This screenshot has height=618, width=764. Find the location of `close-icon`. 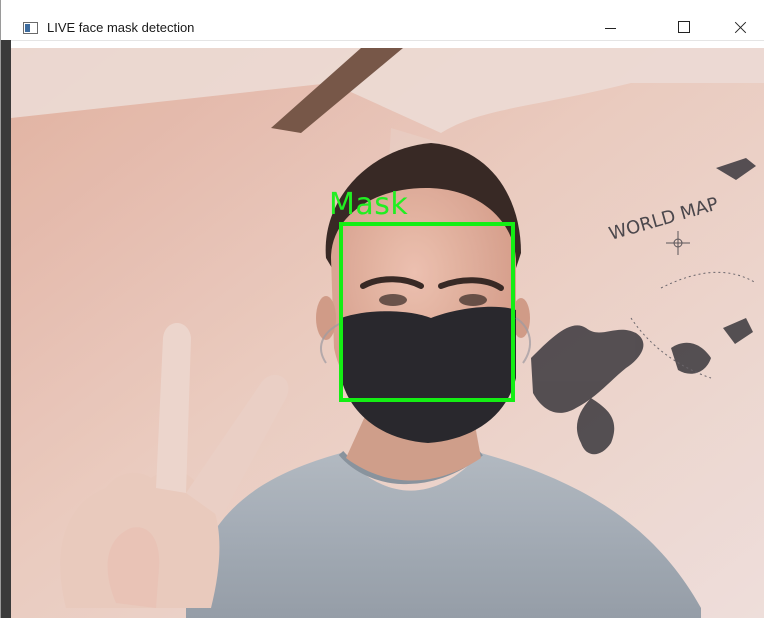

close-icon is located at coordinates (740, 27).